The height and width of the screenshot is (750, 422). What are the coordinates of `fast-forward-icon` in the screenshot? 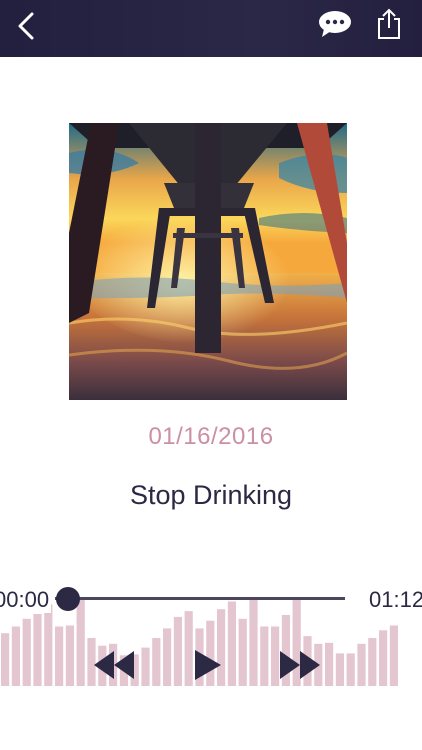 It's located at (300, 665).